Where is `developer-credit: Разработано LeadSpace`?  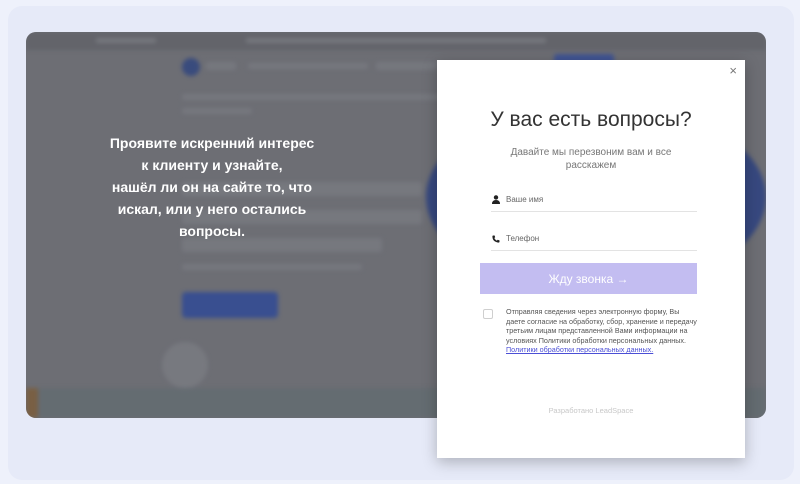
developer-credit: Разработано LeadSpace is located at coordinates (591, 410).